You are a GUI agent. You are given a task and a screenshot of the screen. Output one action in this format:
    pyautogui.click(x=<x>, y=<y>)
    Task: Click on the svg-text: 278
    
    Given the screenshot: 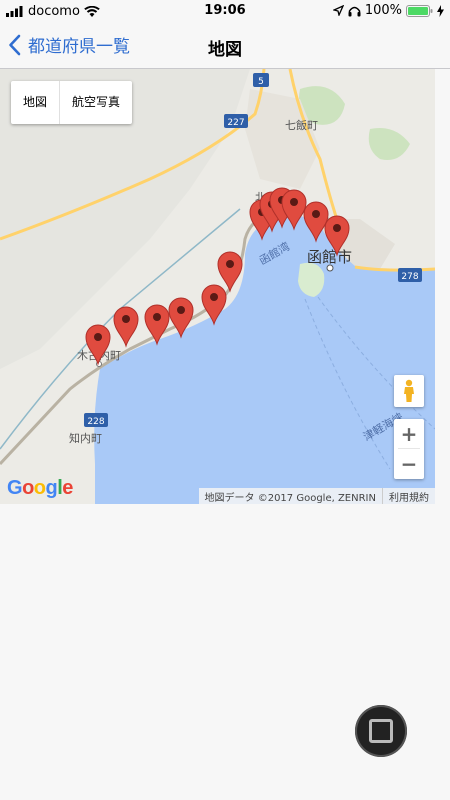 What is the action you would take?
    pyautogui.click(x=409, y=277)
    